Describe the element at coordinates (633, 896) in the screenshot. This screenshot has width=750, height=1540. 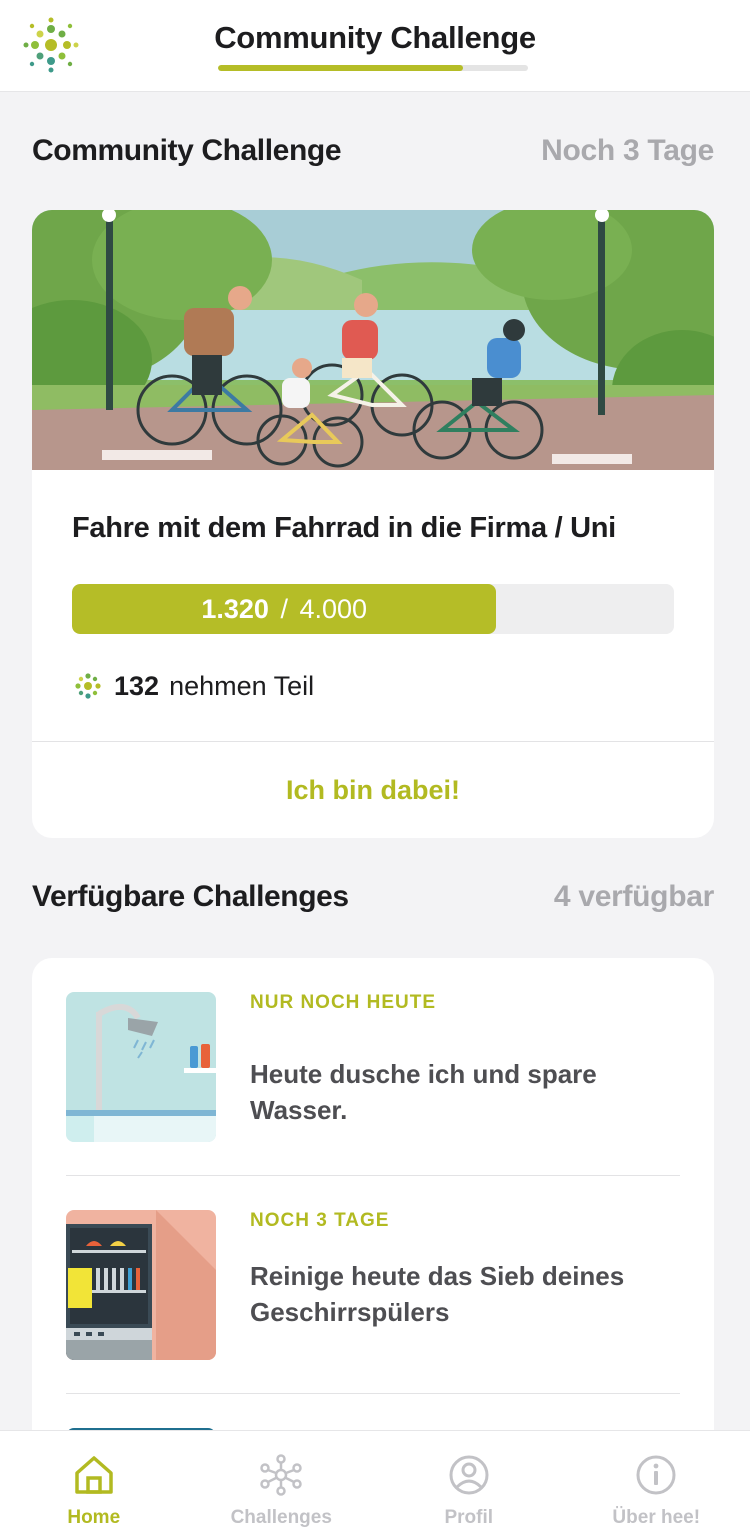
I see `available-count: 4 verfügbar` at that location.